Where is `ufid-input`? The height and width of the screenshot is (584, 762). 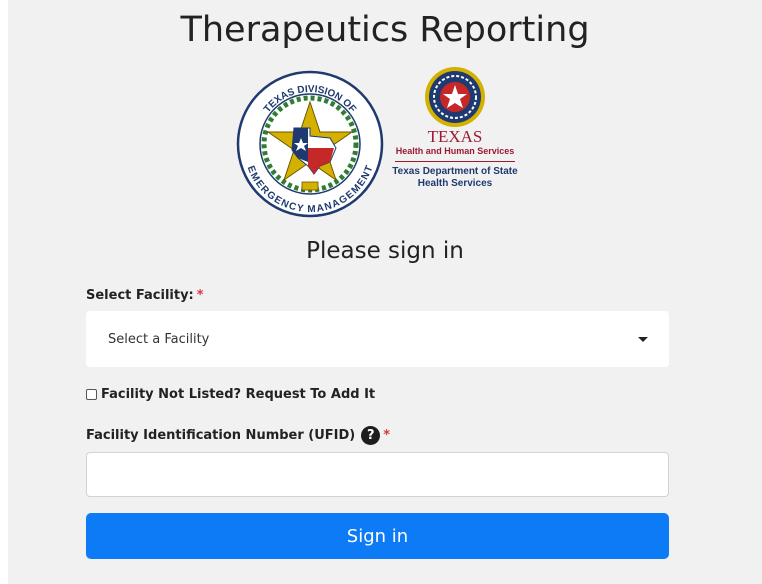
ufid-input is located at coordinates (377, 474).